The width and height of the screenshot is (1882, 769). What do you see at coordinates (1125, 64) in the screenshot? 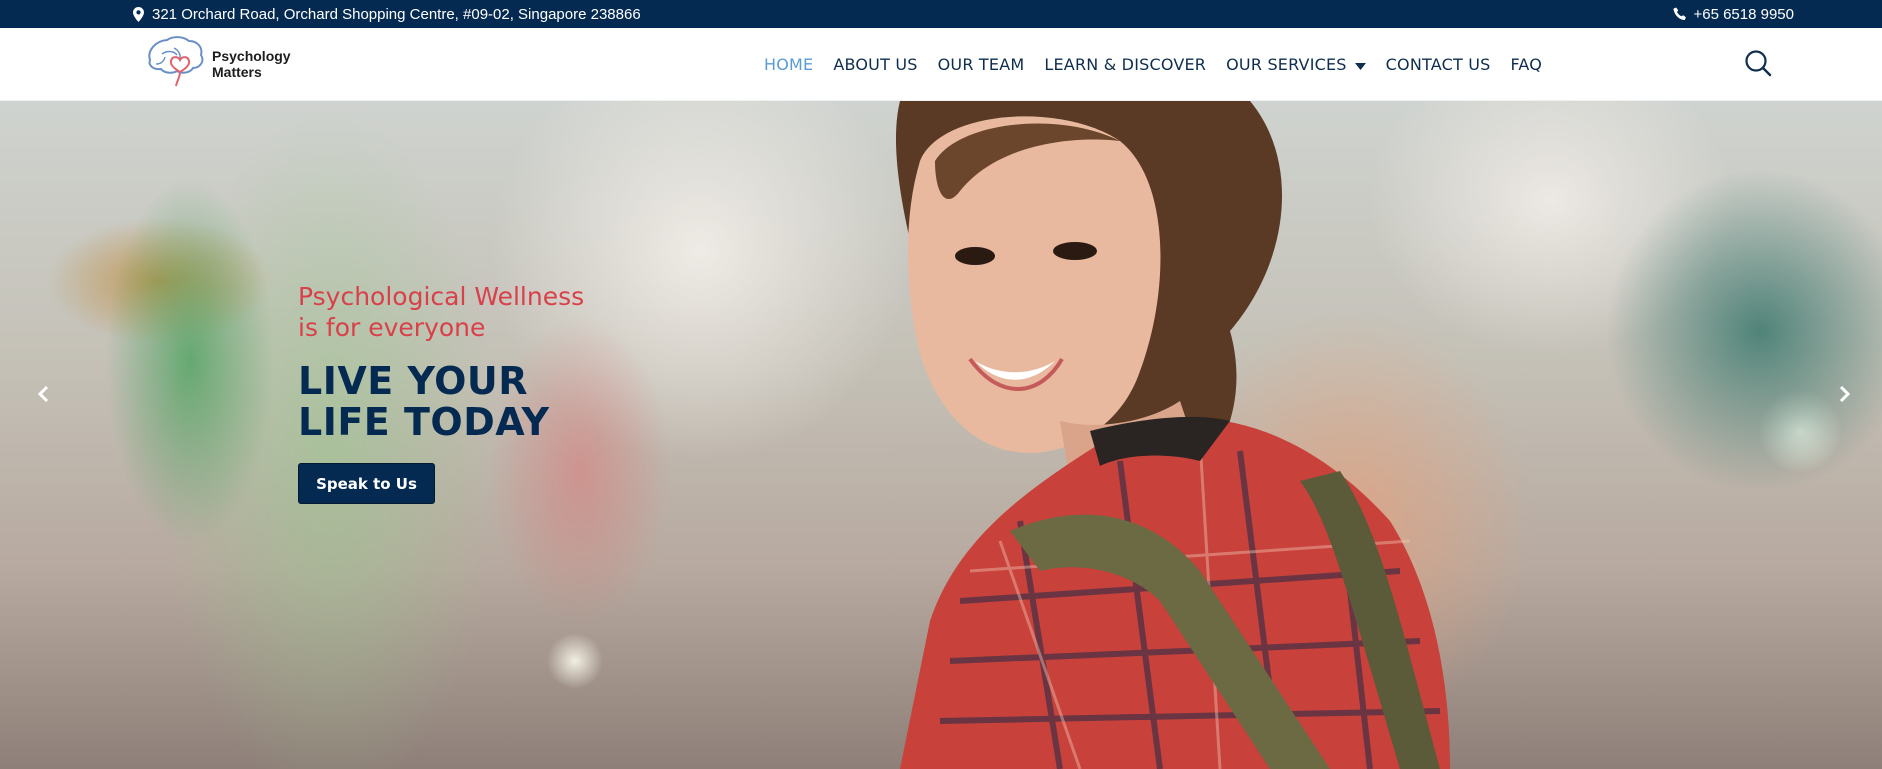
I see `nav-learn-discover: LEARN & DISCOVER` at bounding box center [1125, 64].